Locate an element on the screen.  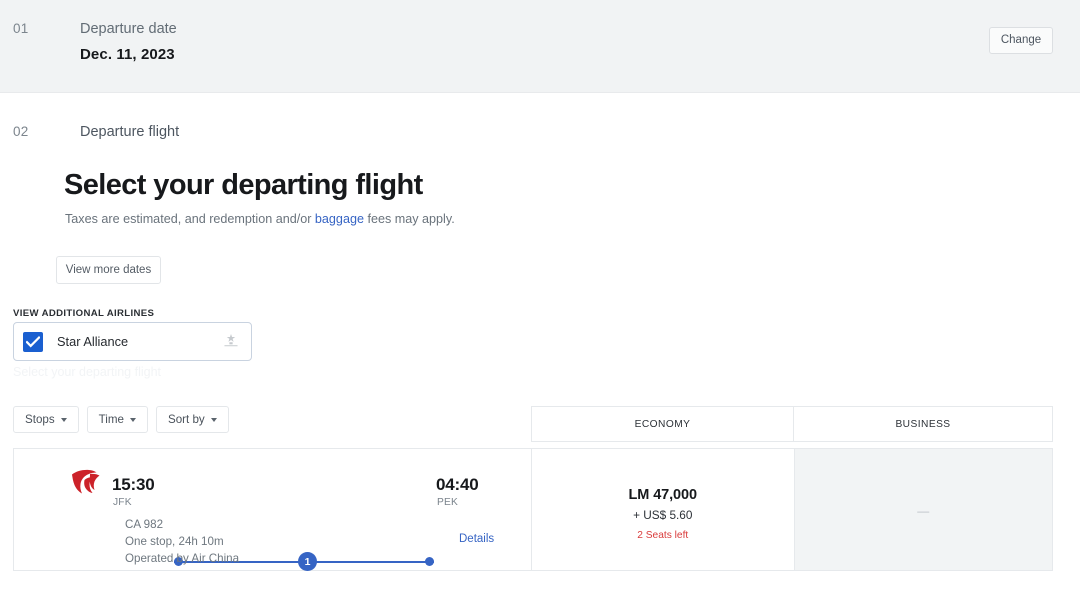
filter-stops-button: Stops is located at coordinates (46, 419).